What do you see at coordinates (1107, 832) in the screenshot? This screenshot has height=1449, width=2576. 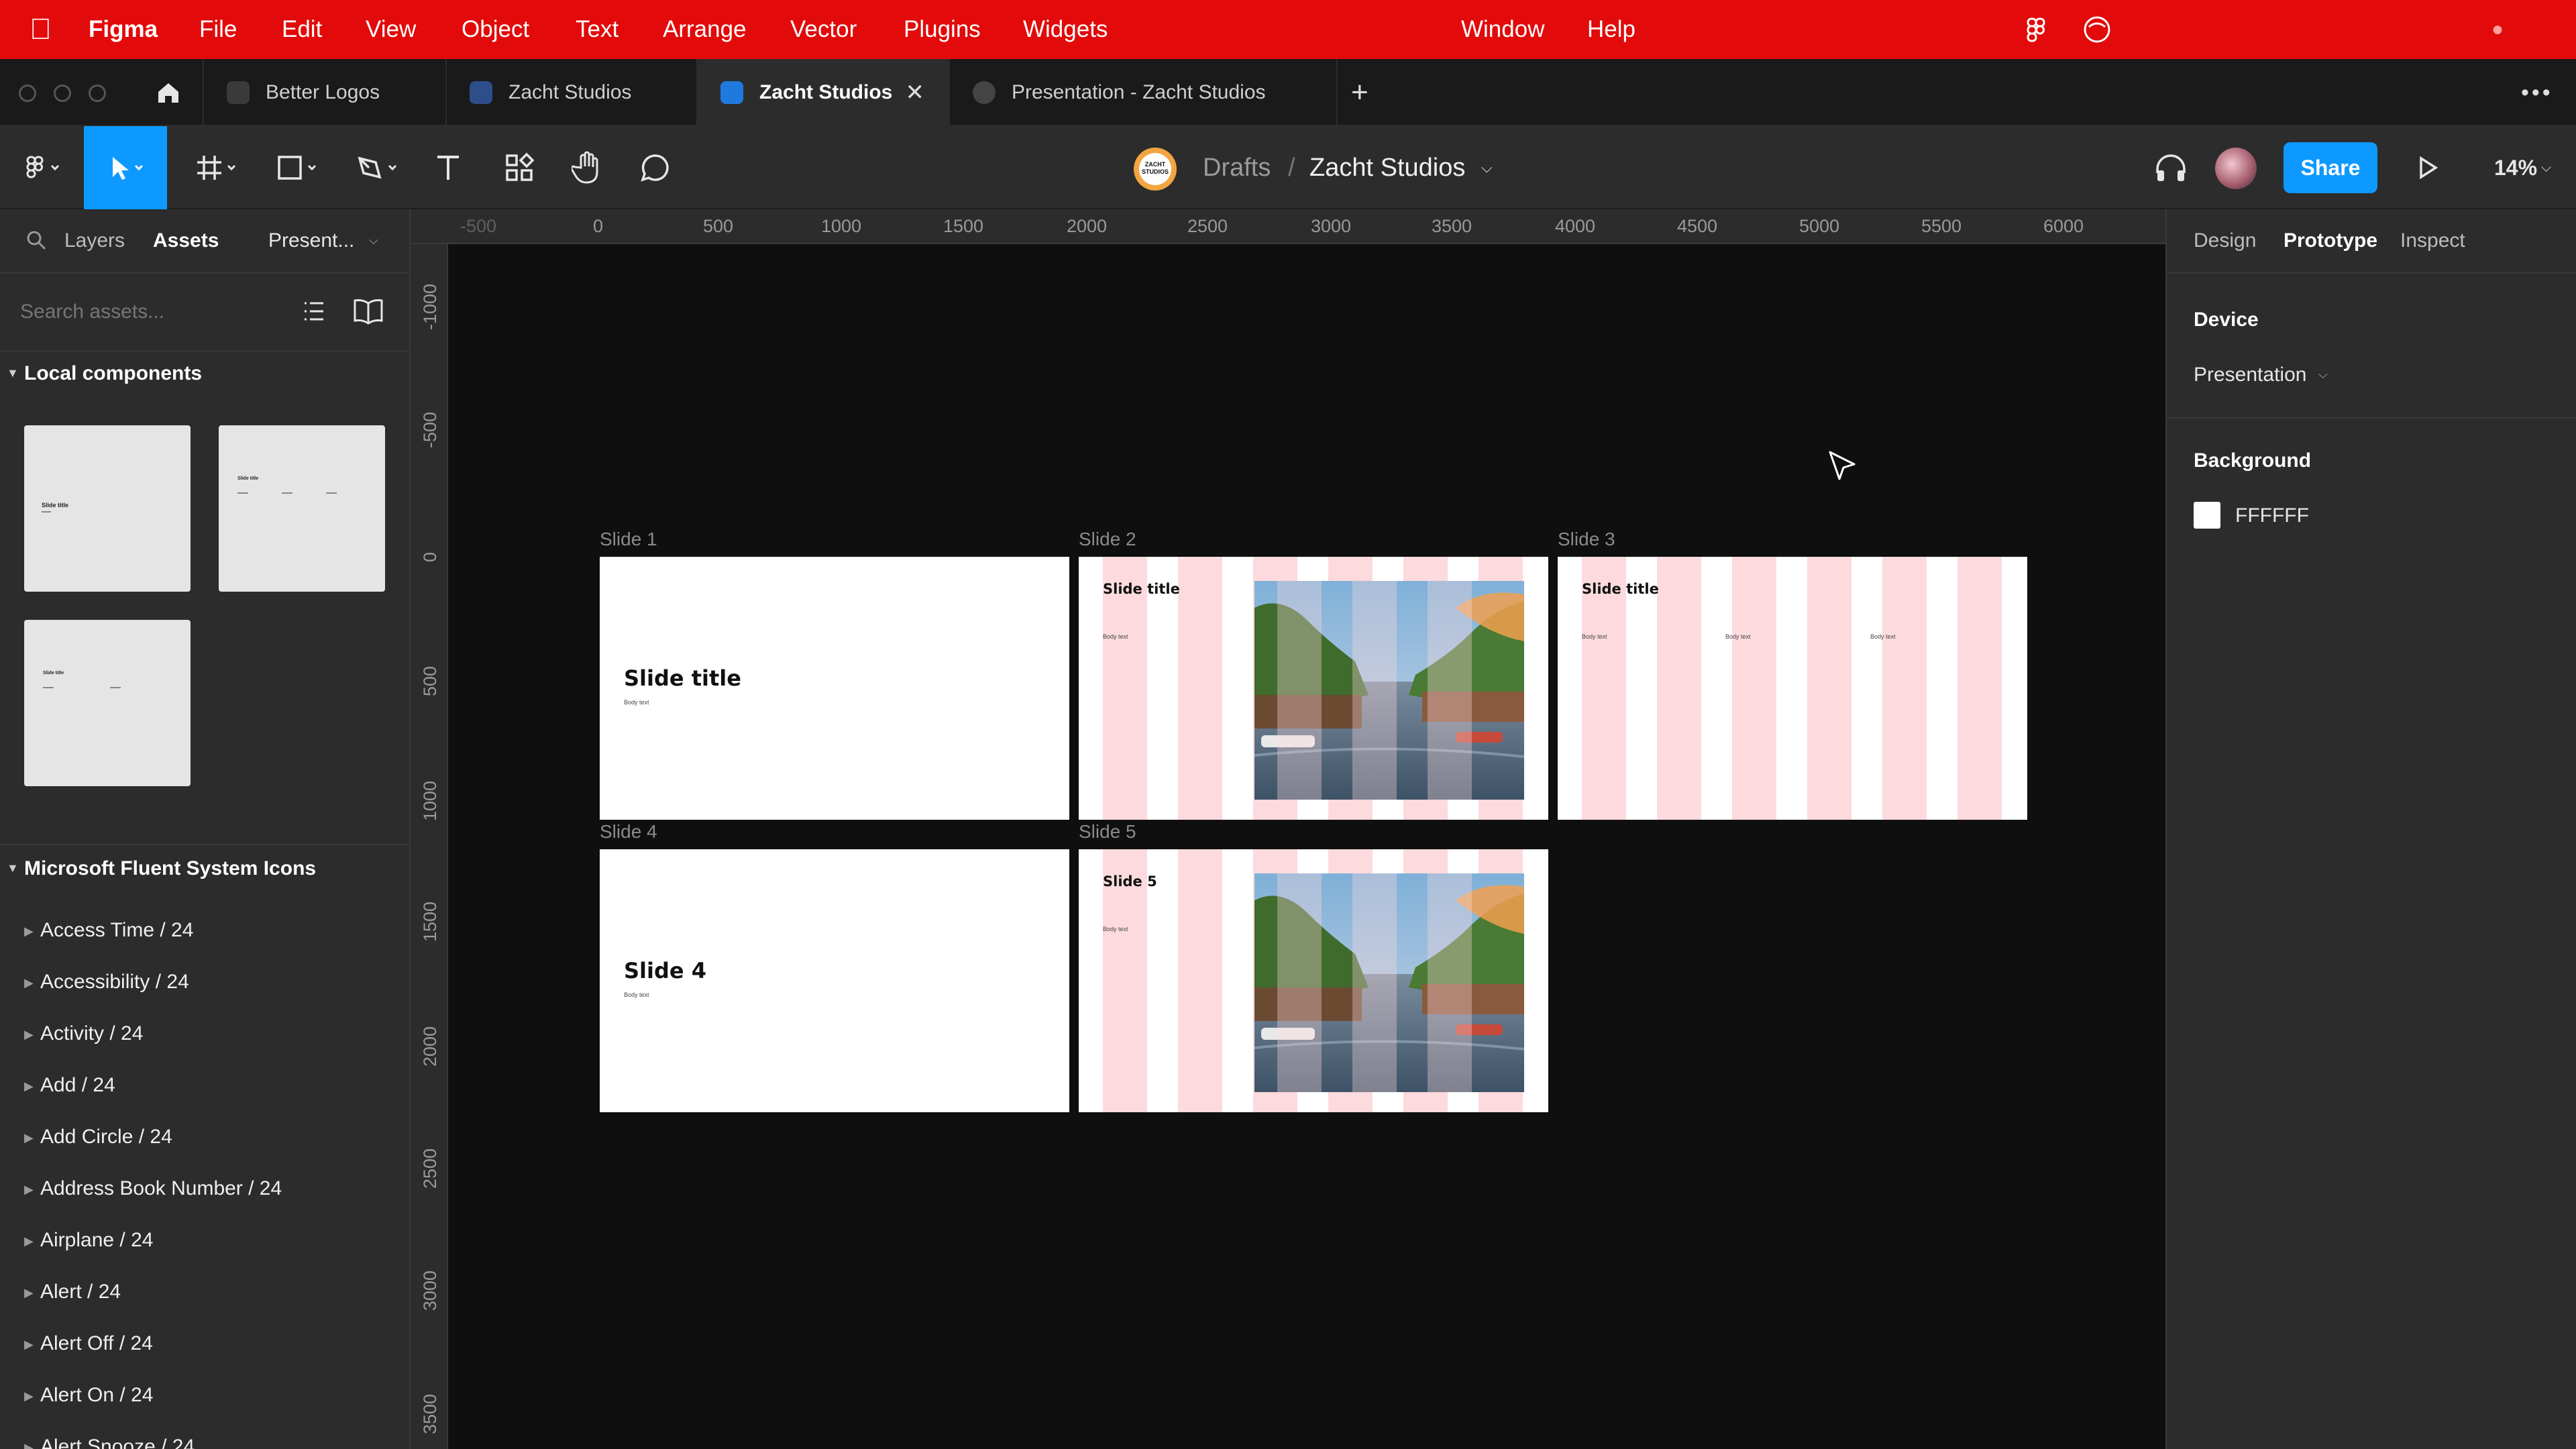 I see `frame-label: Slide 5` at bounding box center [1107, 832].